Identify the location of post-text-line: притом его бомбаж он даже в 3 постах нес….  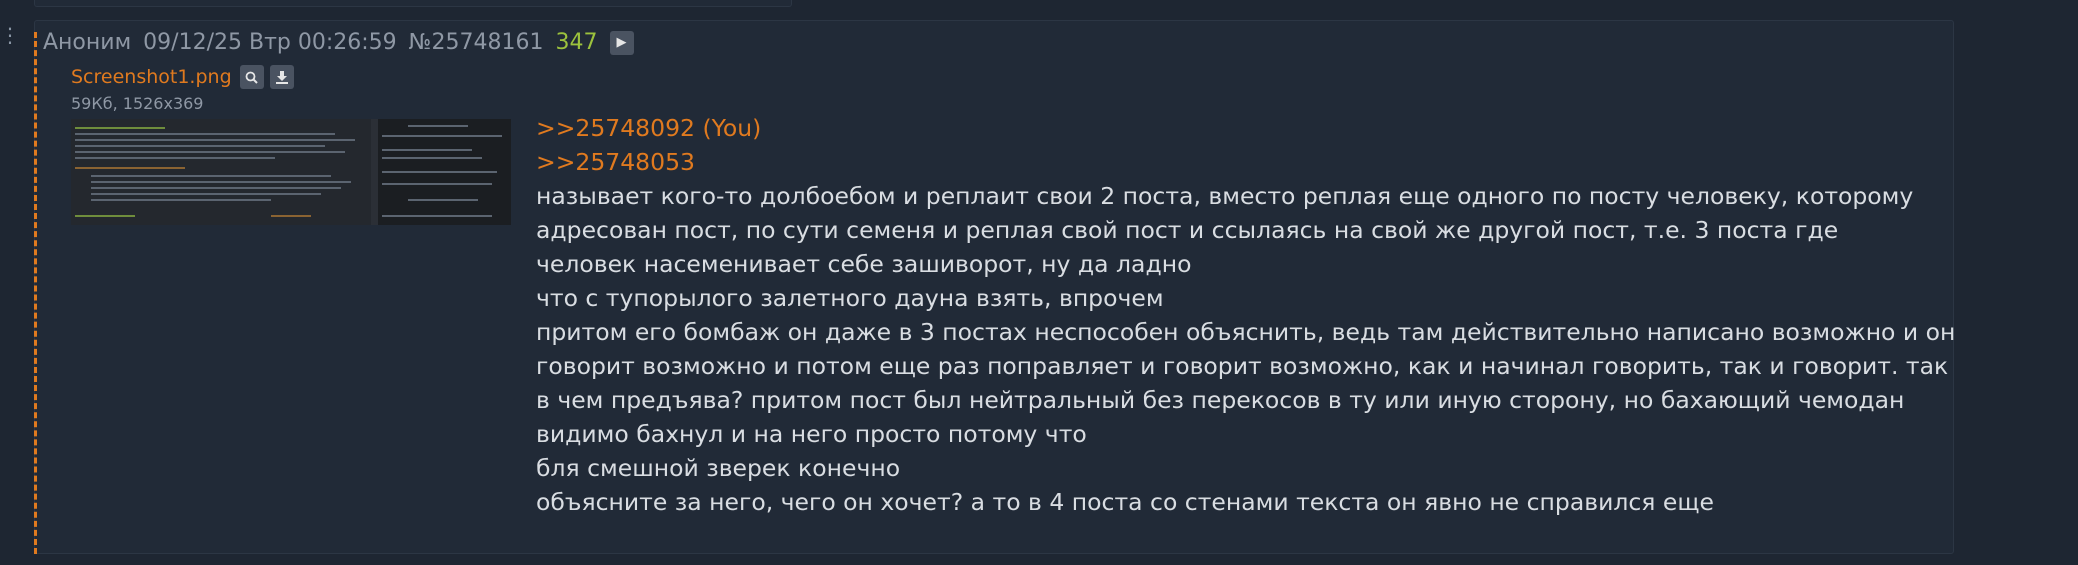
(1246, 332).